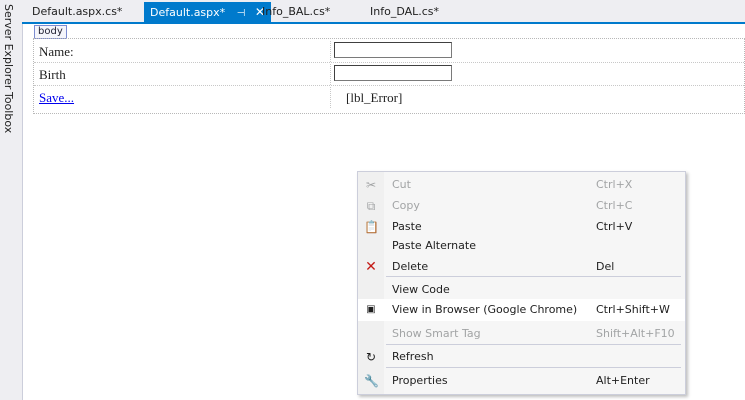  What do you see at coordinates (521, 246) in the screenshot?
I see `menu-item-paste-alternate: Paste Alternate` at bounding box center [521, 246].